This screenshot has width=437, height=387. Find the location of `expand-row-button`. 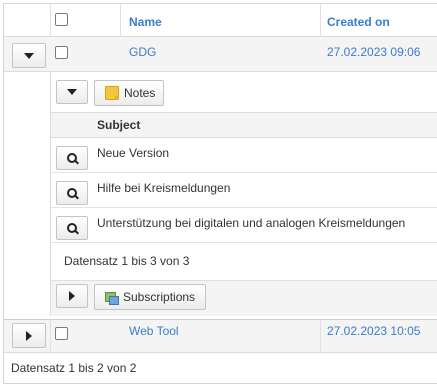

expand-row-button is located at coordinates (29, 335).